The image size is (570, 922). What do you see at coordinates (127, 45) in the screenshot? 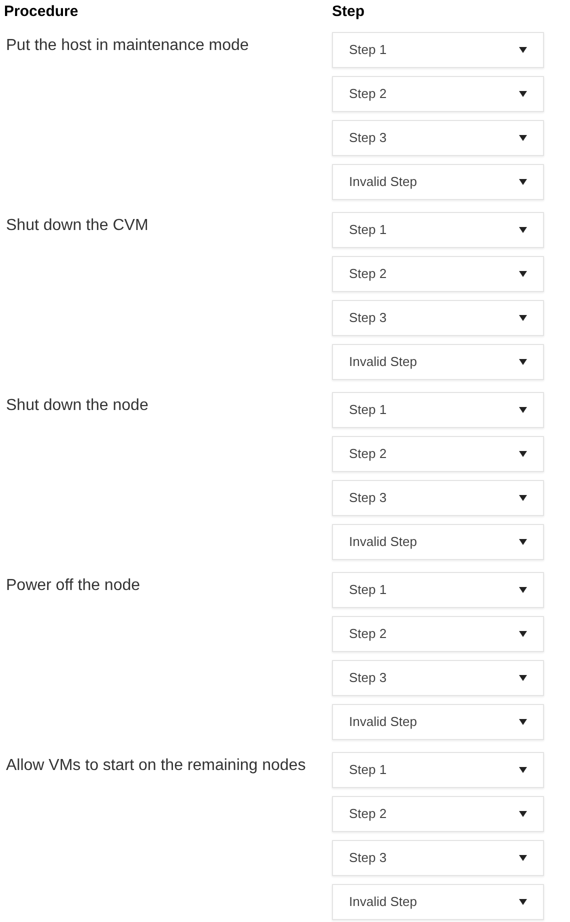
I see `procedure-label: Put the host in maintenance mode` at bounding box center [127, 45].